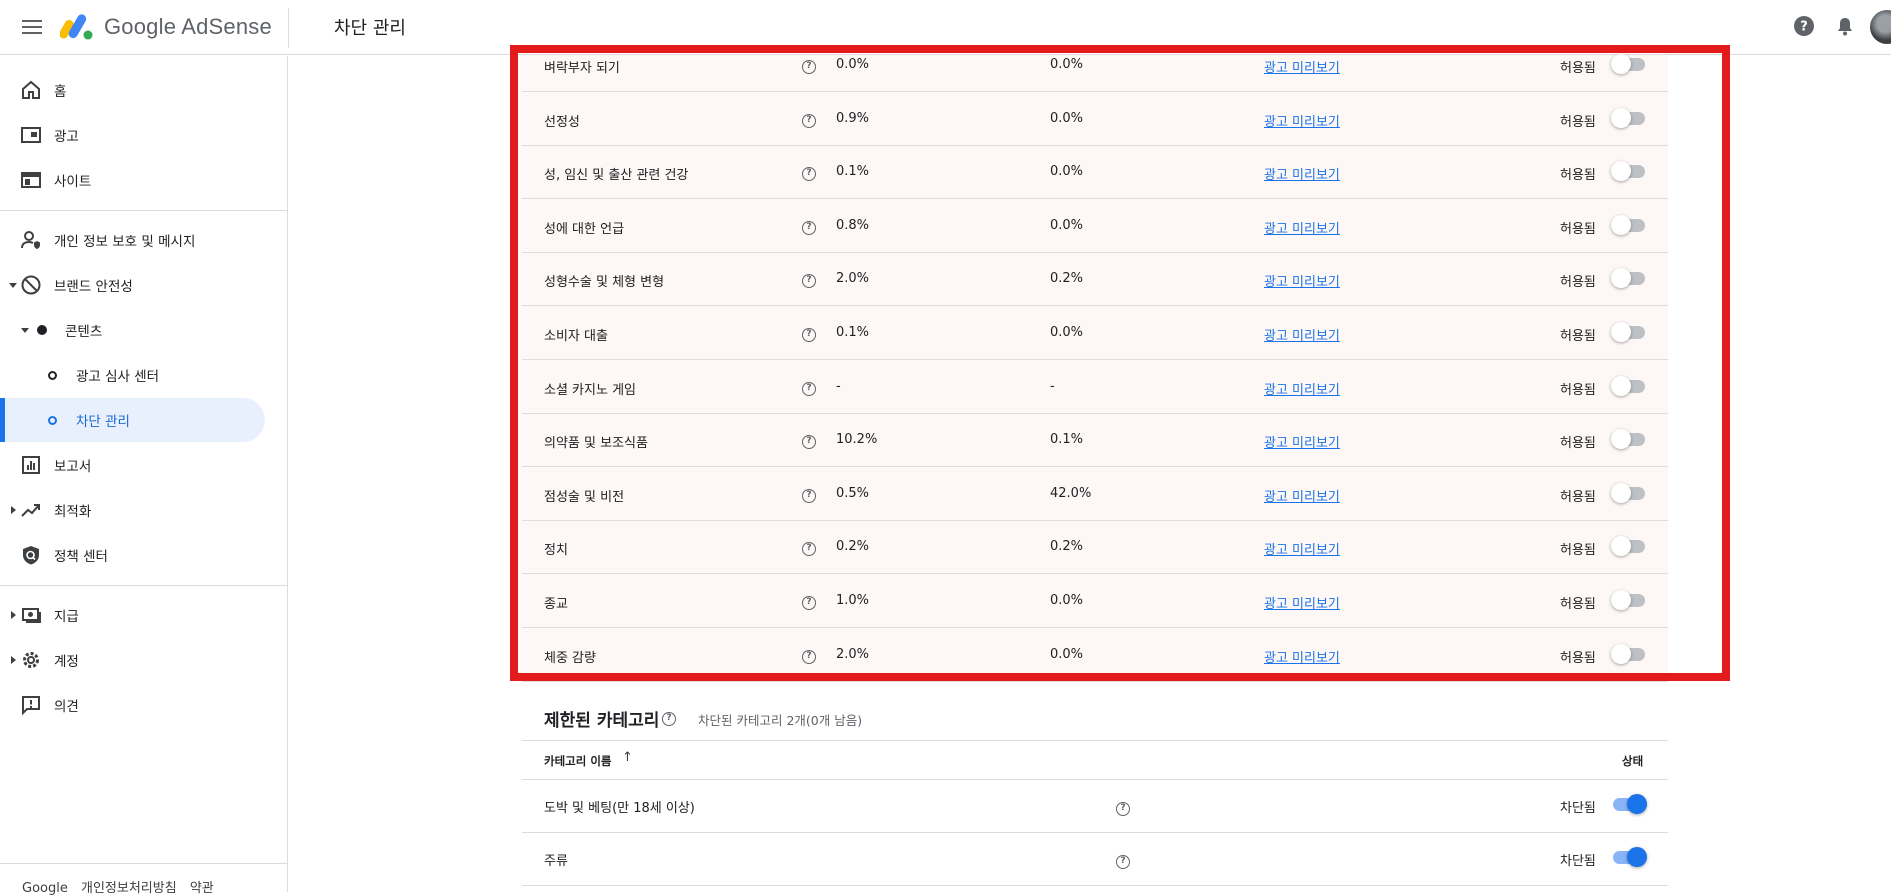  Describe the element at coordinates (31, 180) in the screenshot. I see `sites-icon` at that location.